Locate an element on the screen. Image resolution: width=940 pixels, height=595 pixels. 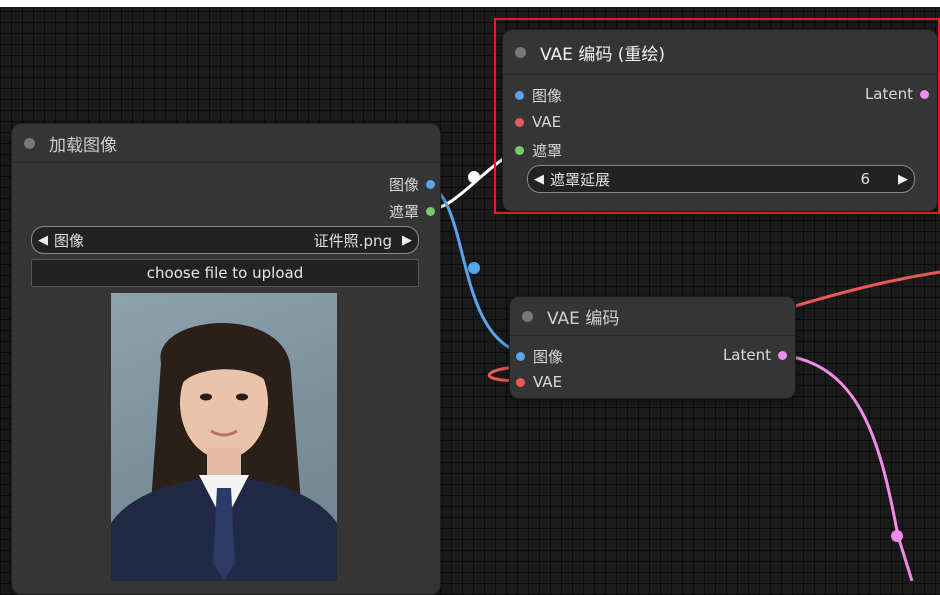
node-title-bar: VAE 编码 is located at coordinates (652, 316).